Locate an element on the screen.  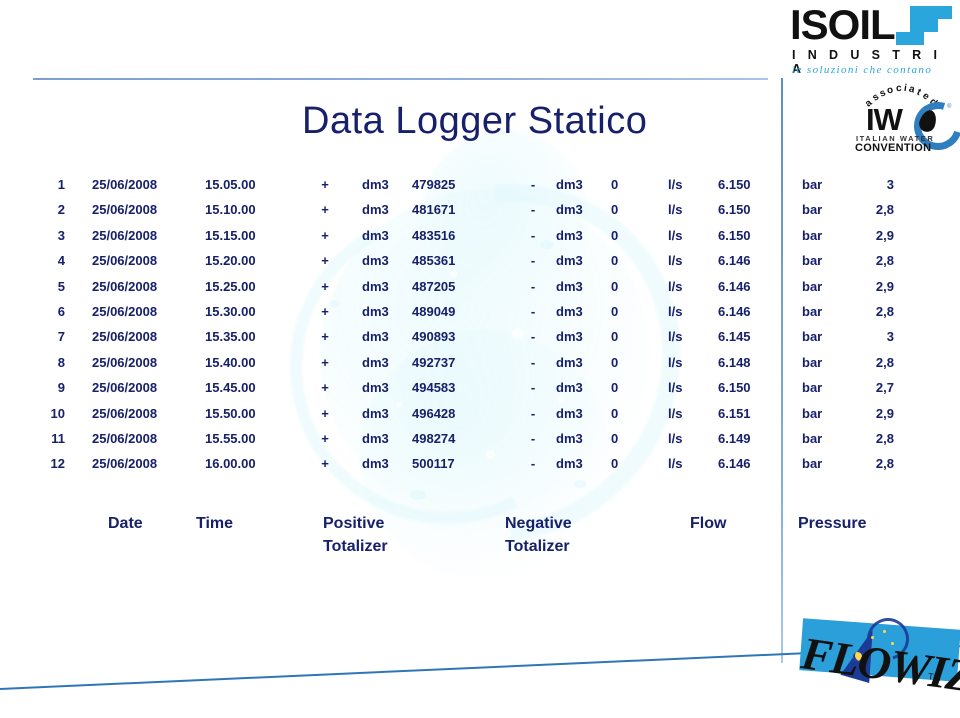
row-time: 15.05.00 is located at coordinates (230, 184).